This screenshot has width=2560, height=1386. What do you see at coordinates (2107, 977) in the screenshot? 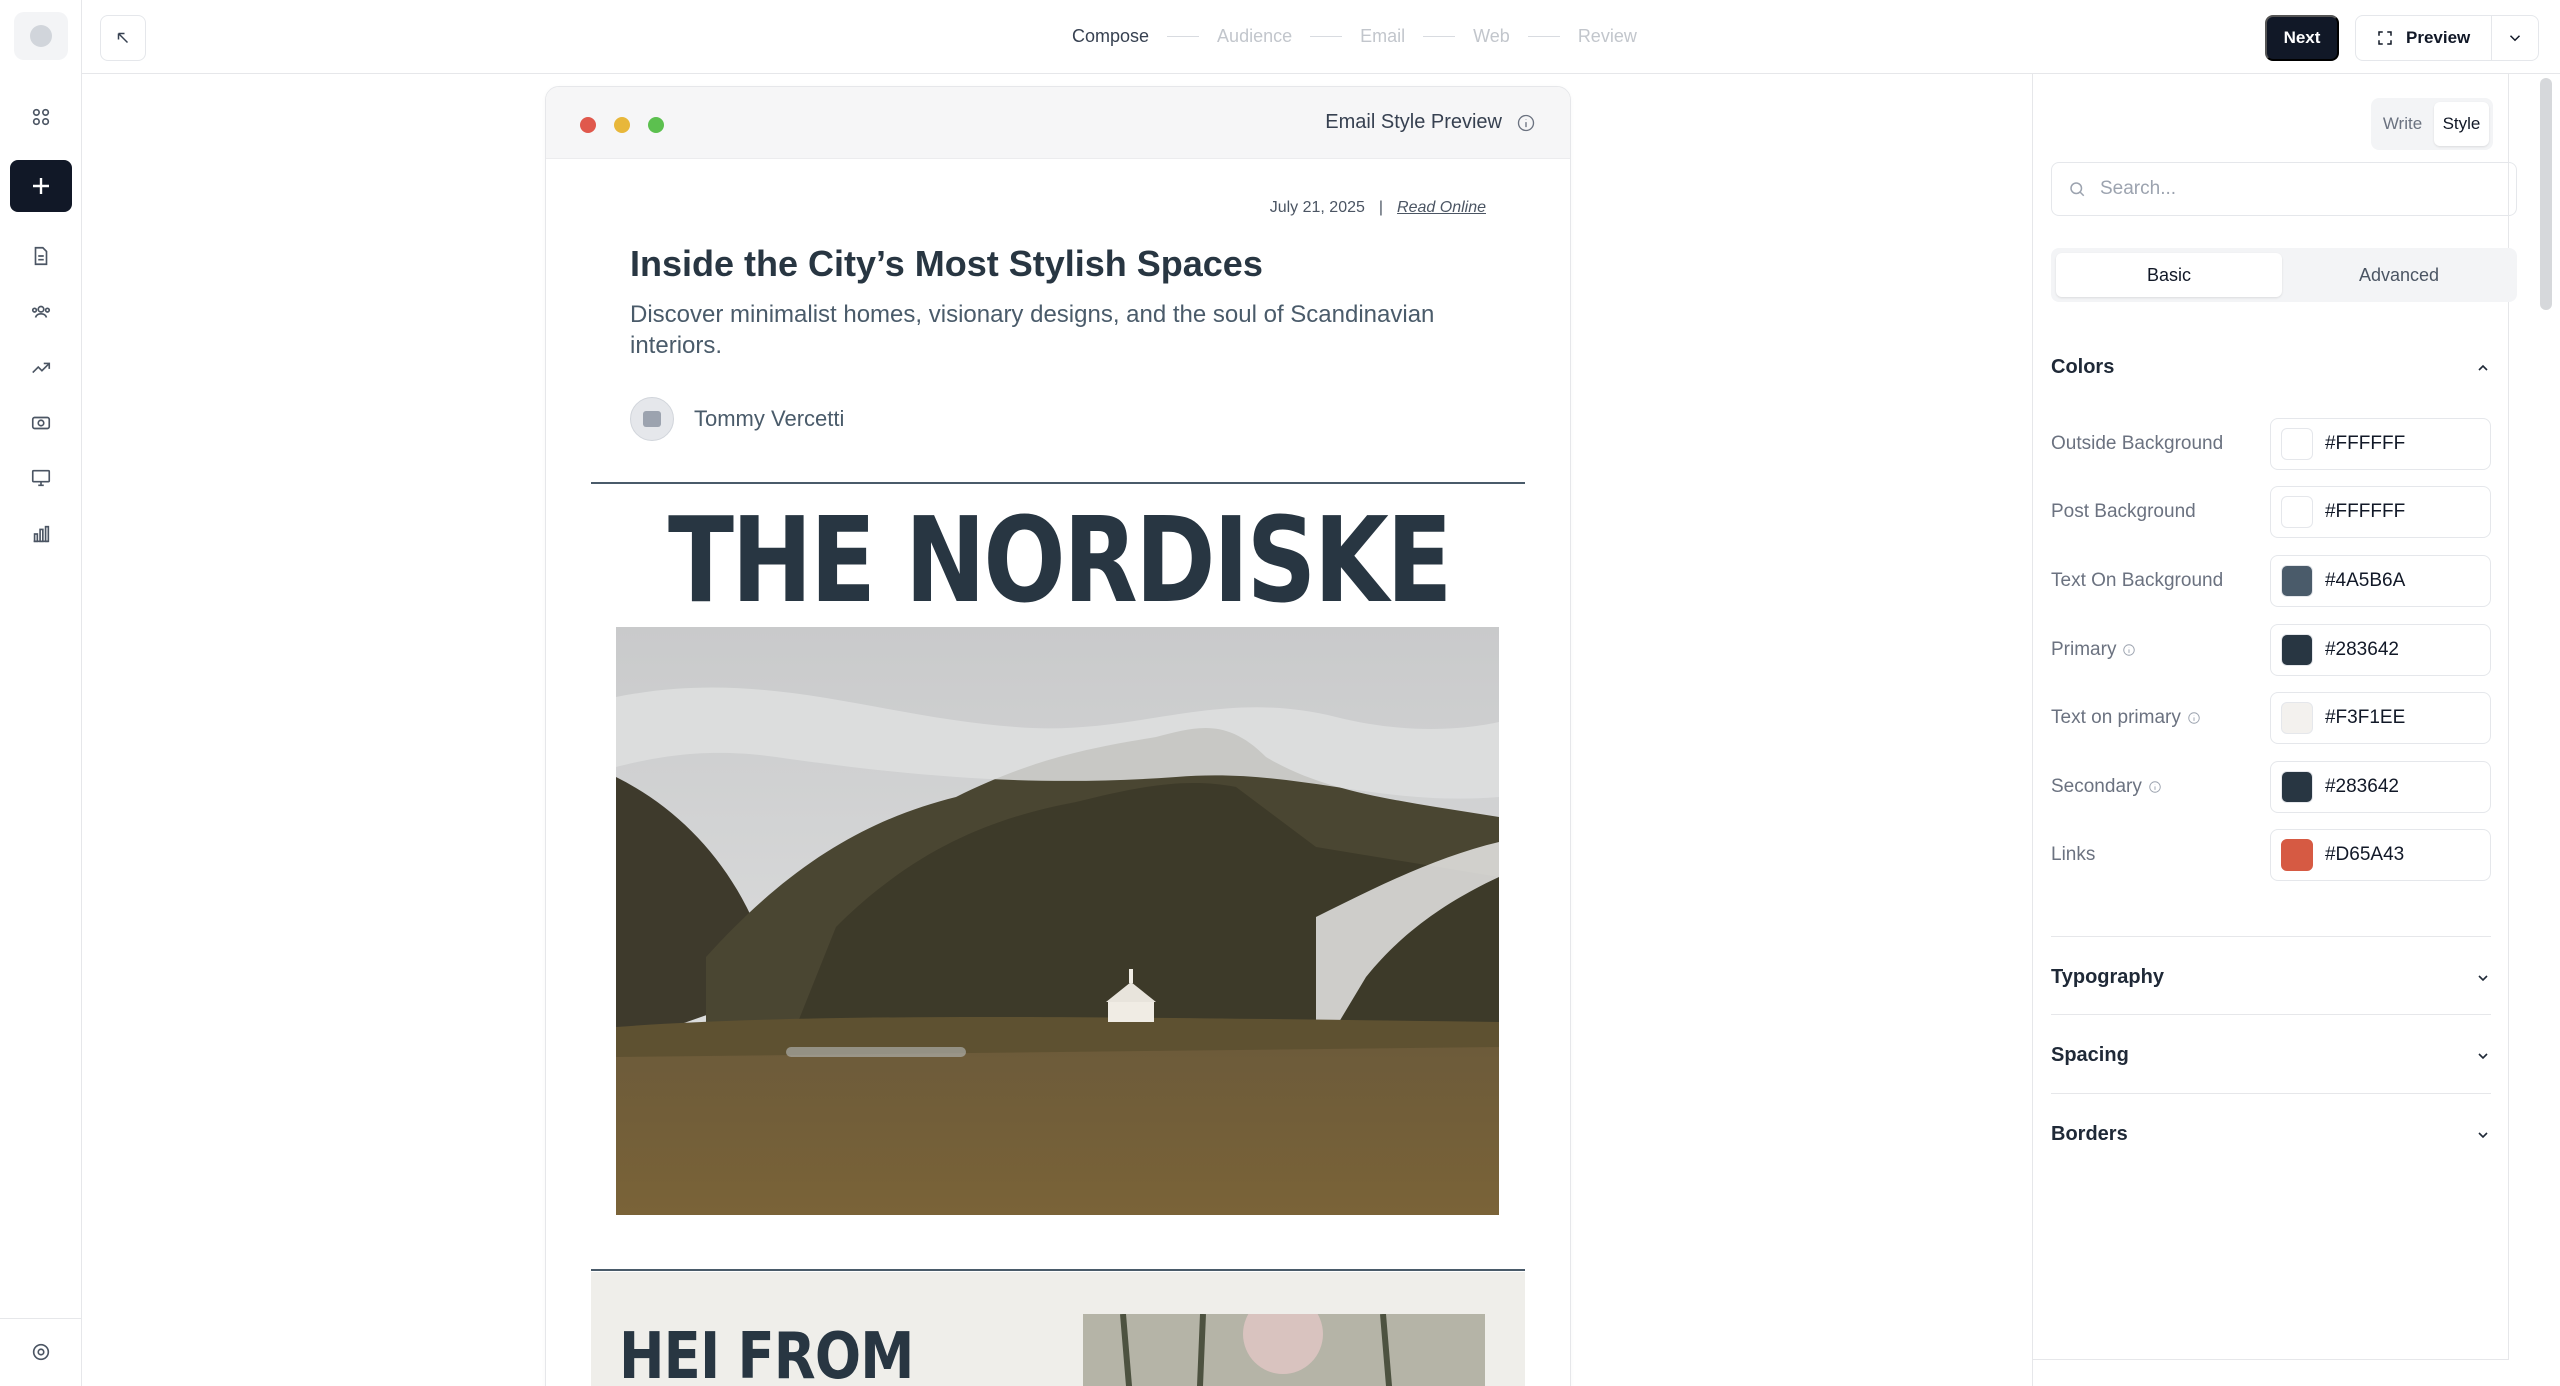
I see `typography-section-title: Typography` at bounding box center [2107, 977].